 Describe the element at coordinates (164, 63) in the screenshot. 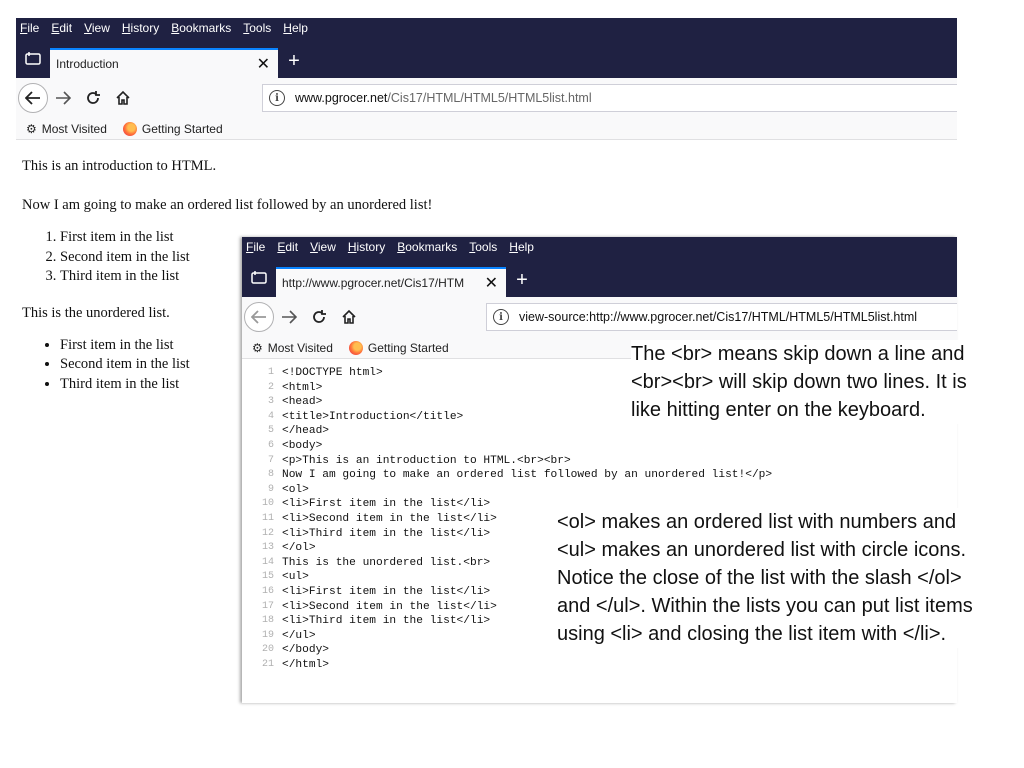

I see `tab-introduction: Introduction ✕` at that location.